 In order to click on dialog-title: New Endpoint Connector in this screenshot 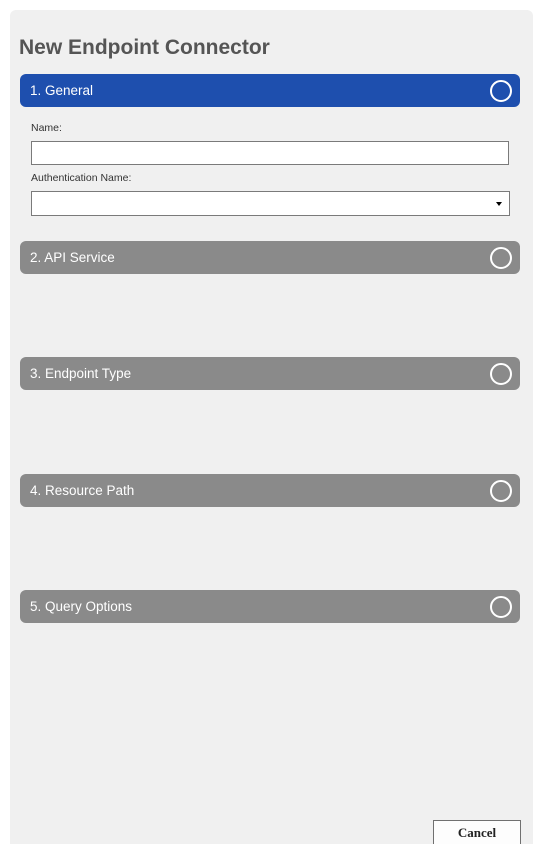, I will do `click(144, 47)`.